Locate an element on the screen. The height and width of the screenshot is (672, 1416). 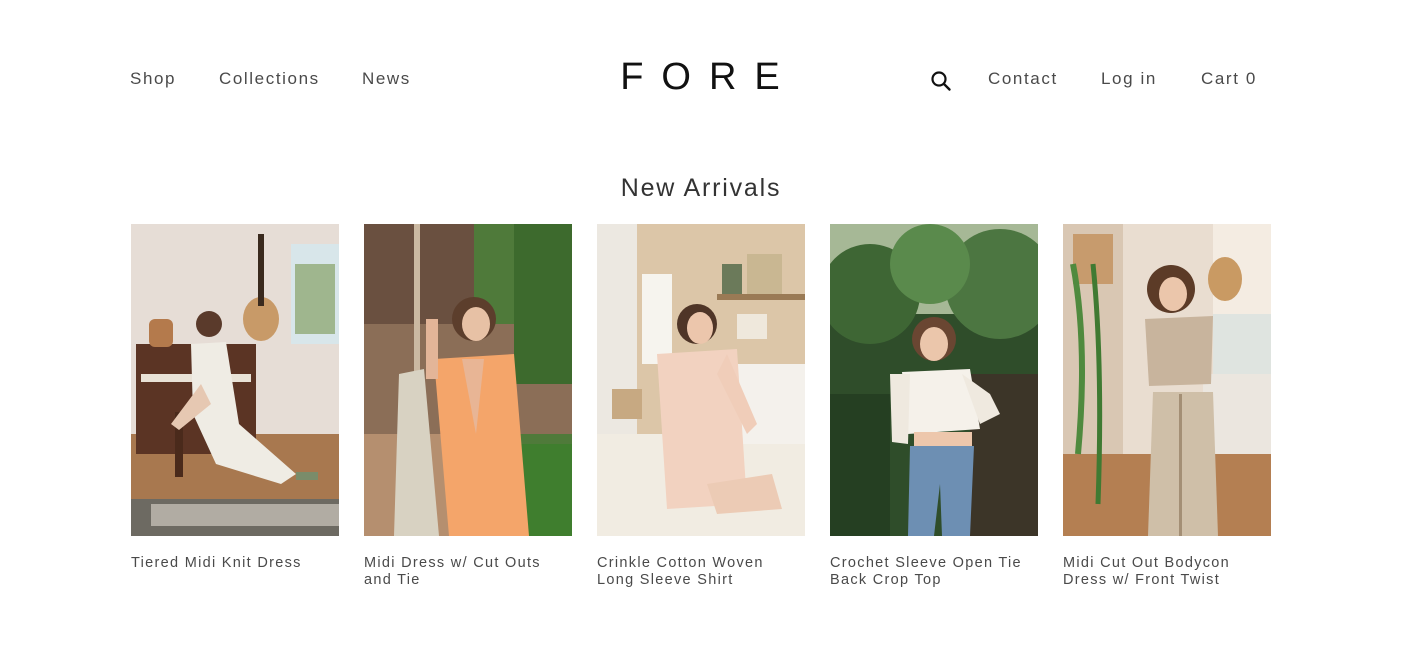
product-title: Crochet Sleeve Open Tie Back Crop Top is located at coordinates (934, 572).